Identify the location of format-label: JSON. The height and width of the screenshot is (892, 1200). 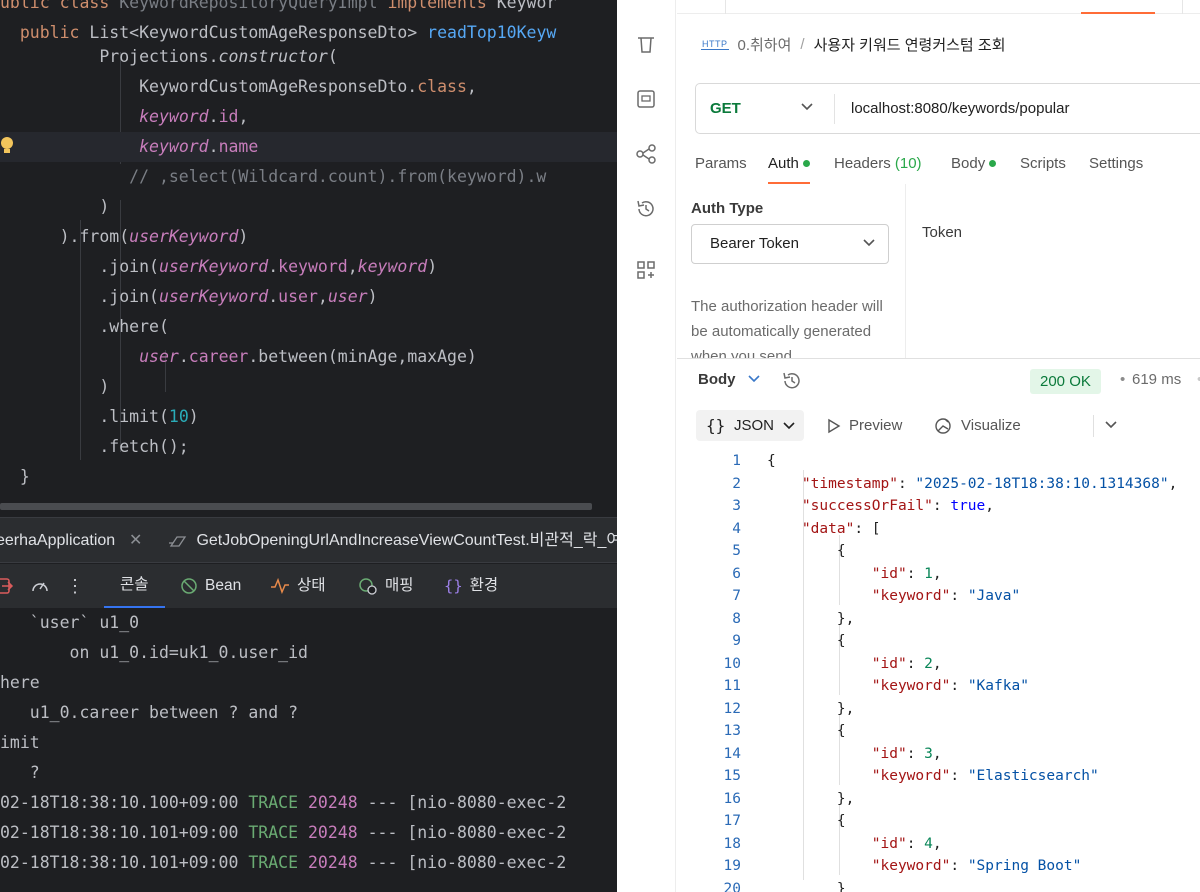
(754, 425).